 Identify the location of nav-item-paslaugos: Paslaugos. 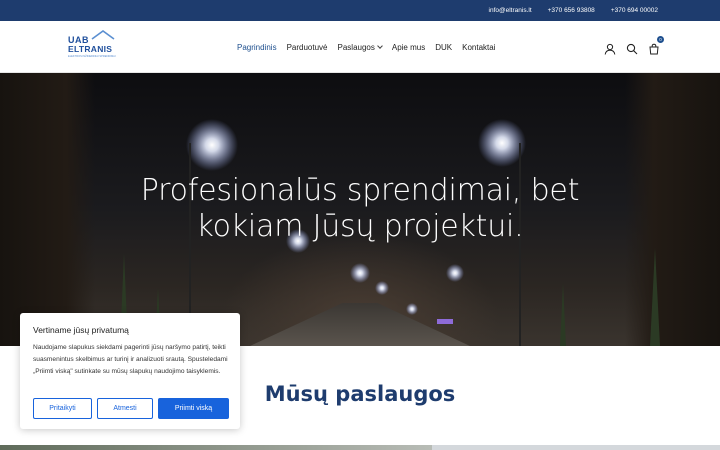
(360, 47).